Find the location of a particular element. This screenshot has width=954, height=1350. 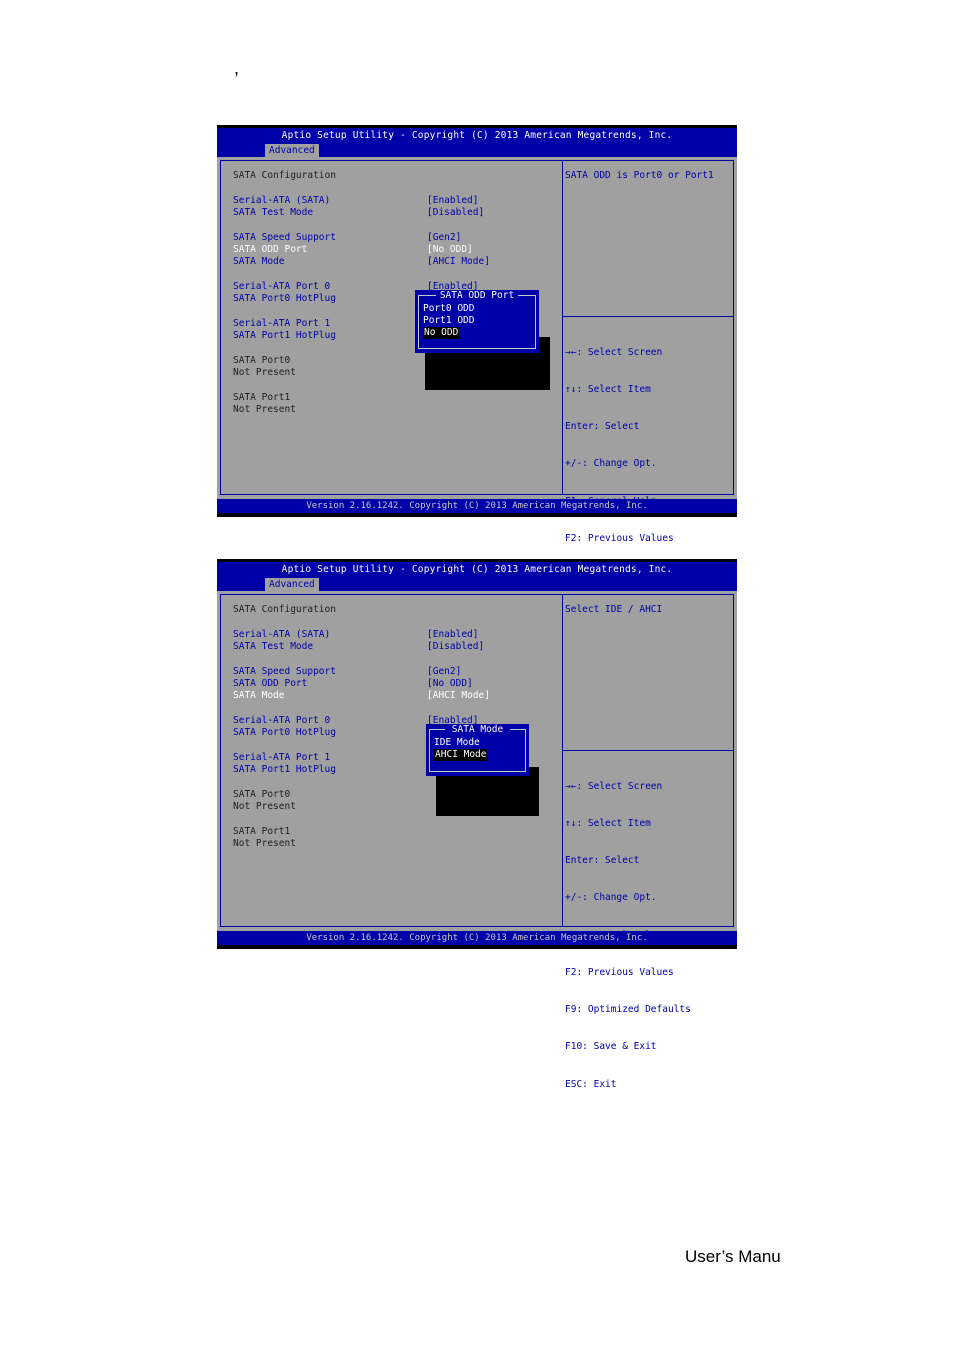

help-text: Select IDE / AHCI is located at coordinates (614, 609).